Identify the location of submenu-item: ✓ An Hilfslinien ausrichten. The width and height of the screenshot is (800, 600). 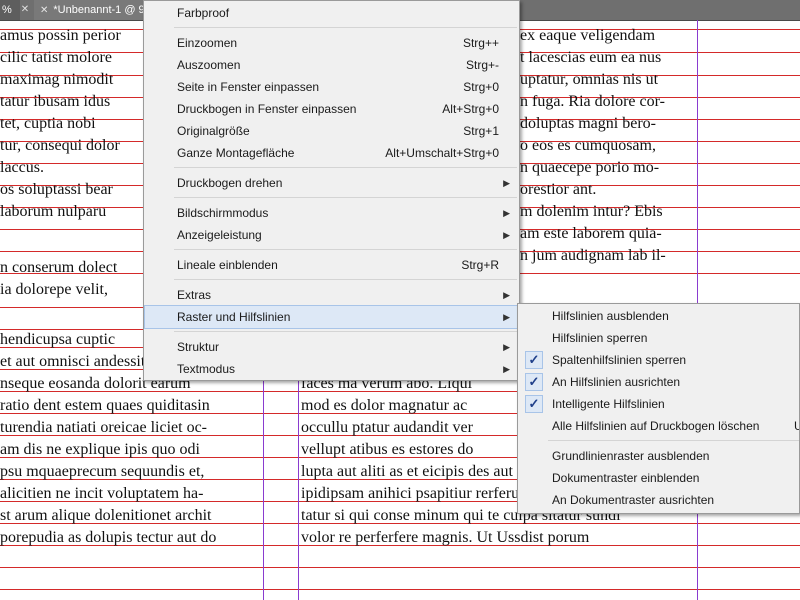
(659, 382).